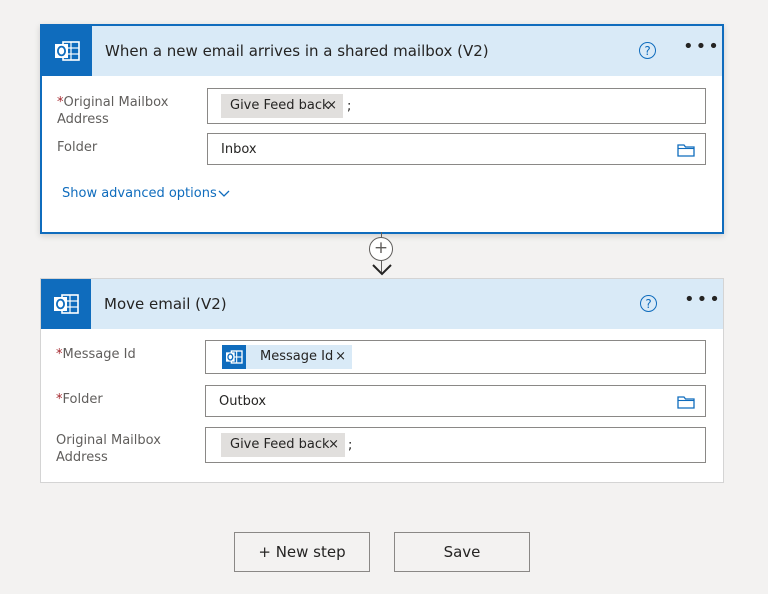  What do you see at coordinates (381, 249) in the screenshot?
I see `add-step-icon: +` at bounding box center [381, 249].